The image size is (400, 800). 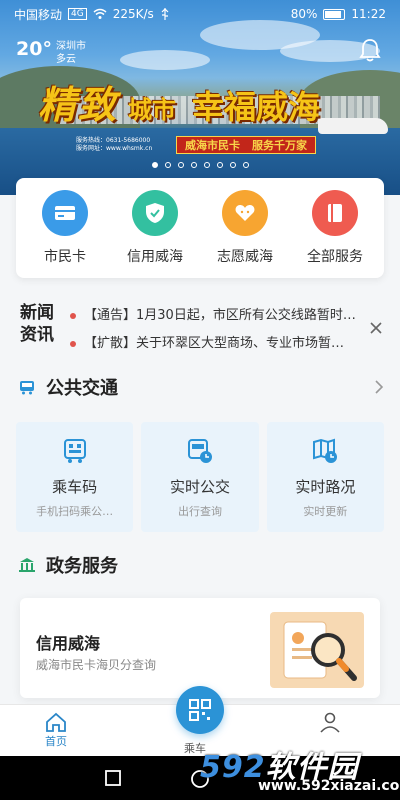 I want to click on map-clock-icon, so click(x=325, y=450).